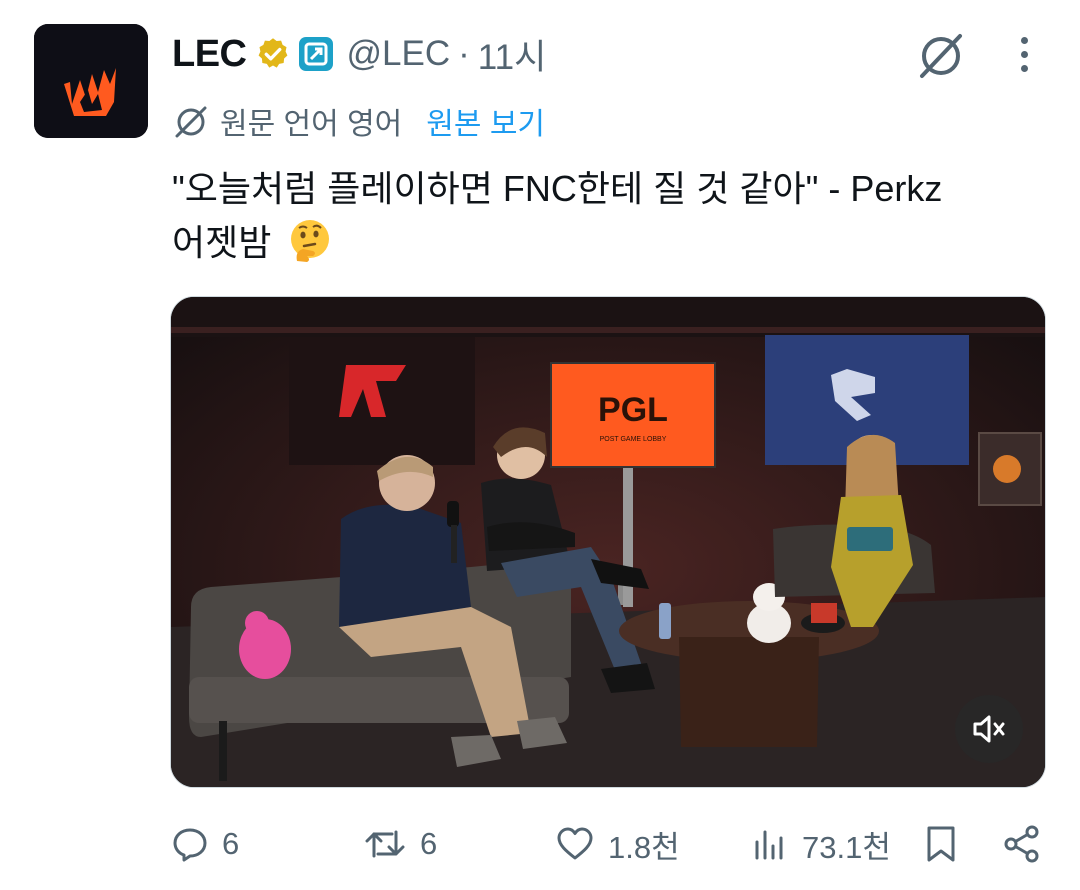 Image resolution: width=1080 pixels, height=890 pixels. I want to click on author-name: LEC, so click(209, 54).